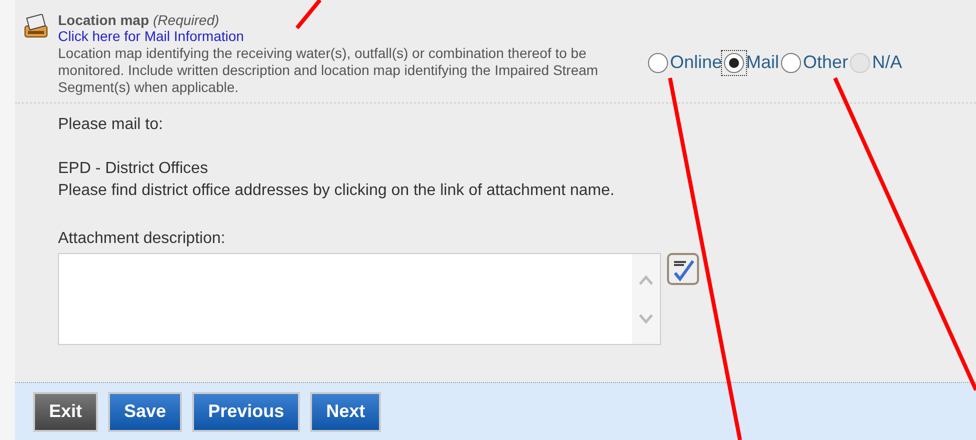 This screenshot has width=976, height=440. What do you see at coordinates (751, 62) in the screenshot?
I see `radio-option: Mail` at bounding box center [751, 62].